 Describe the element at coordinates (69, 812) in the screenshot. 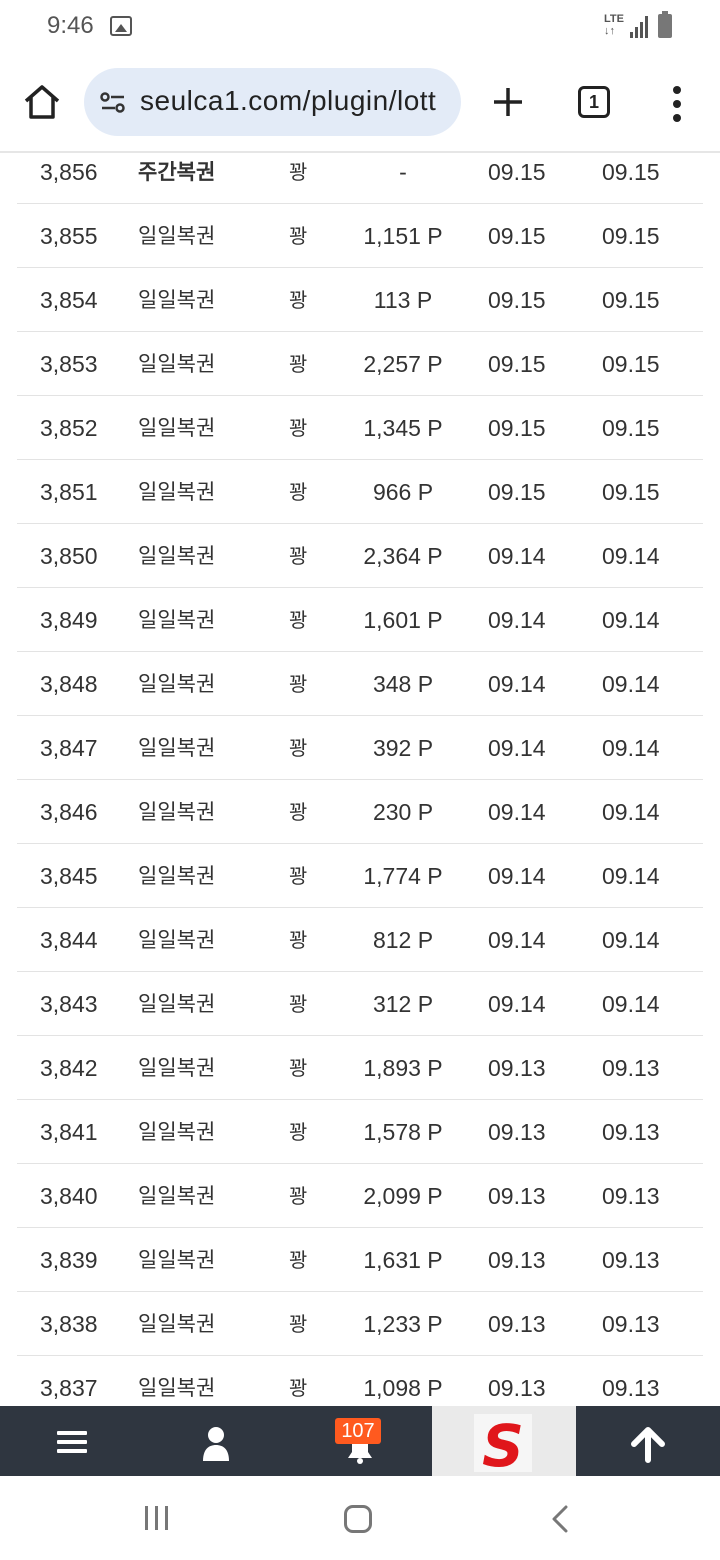

I see `entry-number: 3,846` at that location.